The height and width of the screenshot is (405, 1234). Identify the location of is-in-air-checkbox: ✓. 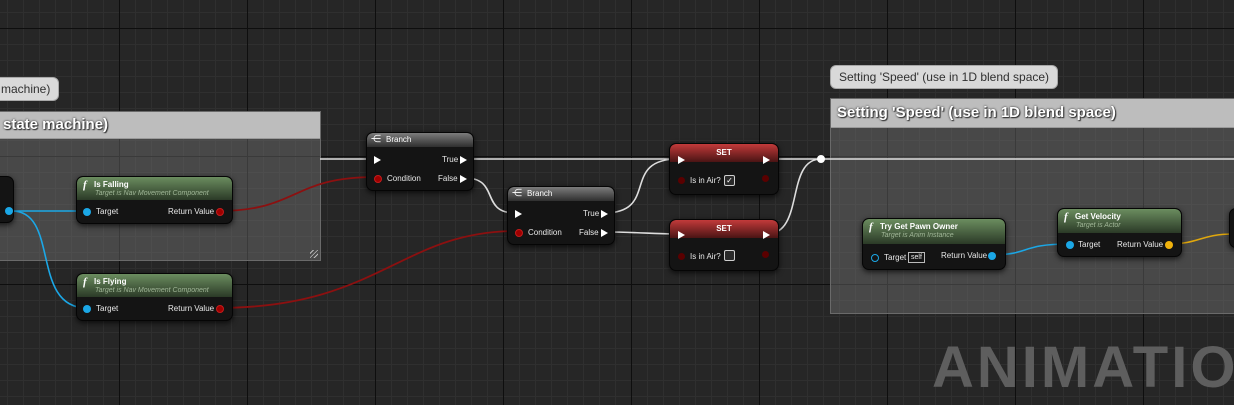
(729, 180).